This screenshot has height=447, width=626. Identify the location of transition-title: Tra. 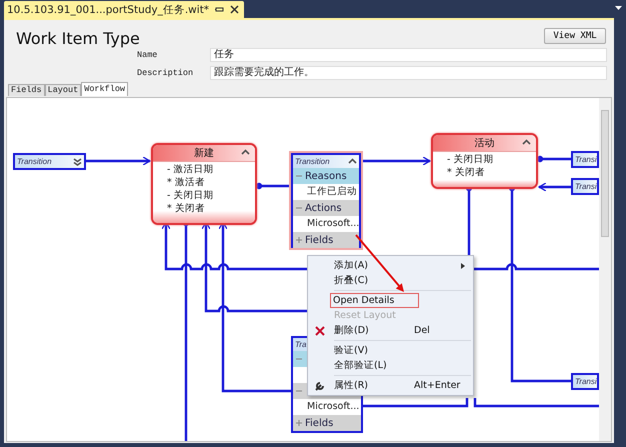
(300, 344).